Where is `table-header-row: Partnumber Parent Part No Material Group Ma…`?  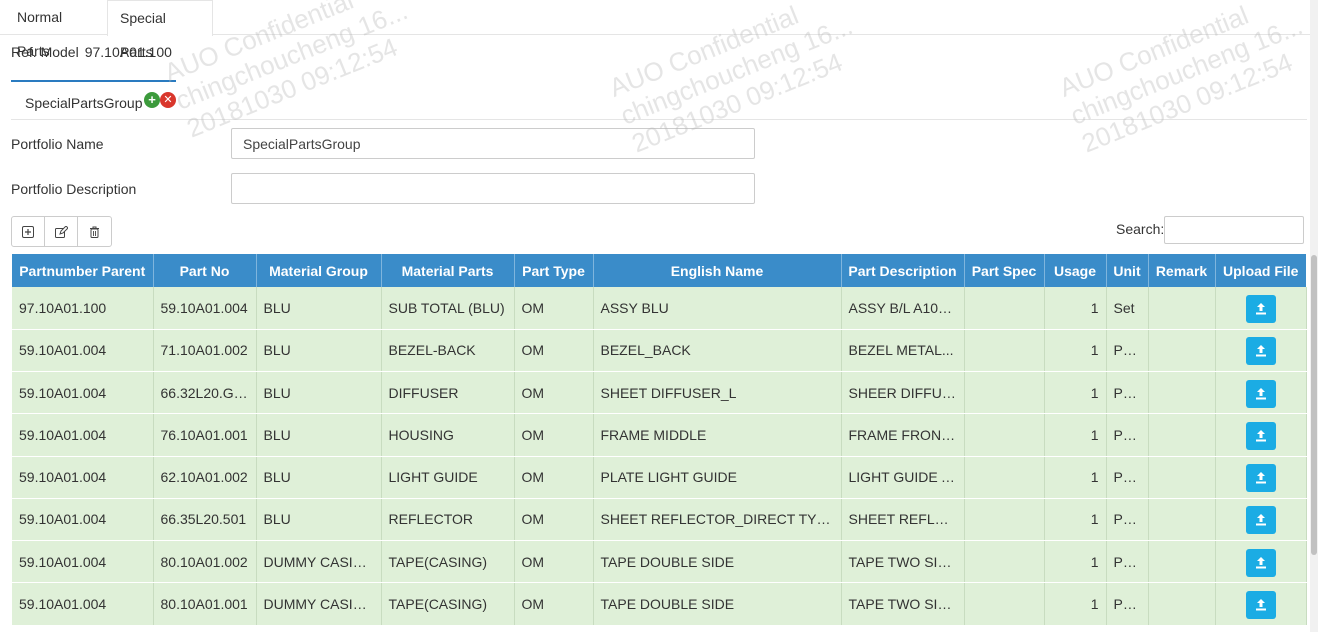
table-header-row: Partnumber Parent Part No Material Group Ma… is located at coordinates (659, 270).